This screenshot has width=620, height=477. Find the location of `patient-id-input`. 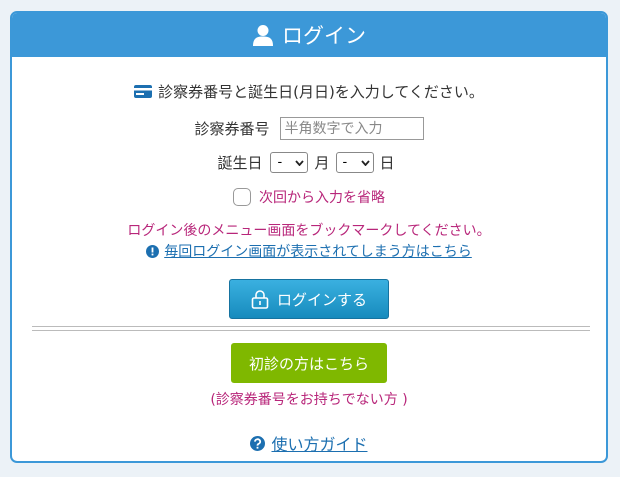

patient-id-input is located at coordinates (351, 128).